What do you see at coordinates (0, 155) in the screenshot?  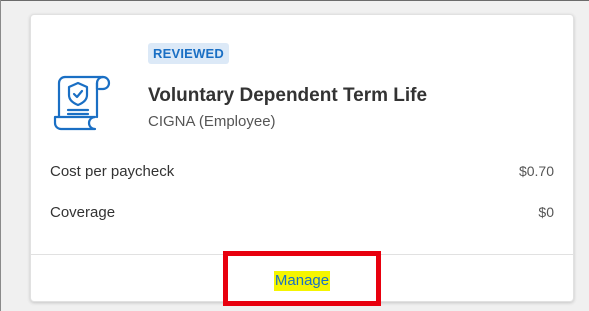 I see `window-border-left` at bounding box center [0, 155].